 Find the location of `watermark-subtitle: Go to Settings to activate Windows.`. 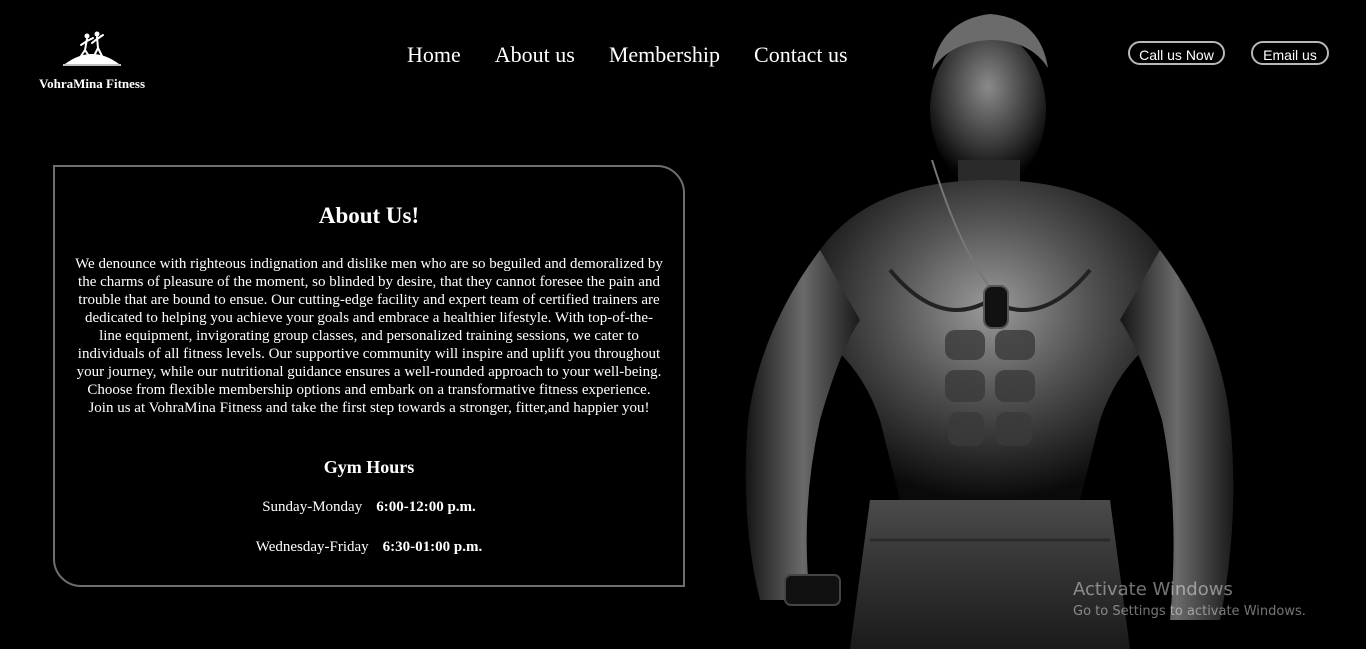

watermark-subtitle: Go to Settings to activate Windows. is located at coordinates (1189, 611).